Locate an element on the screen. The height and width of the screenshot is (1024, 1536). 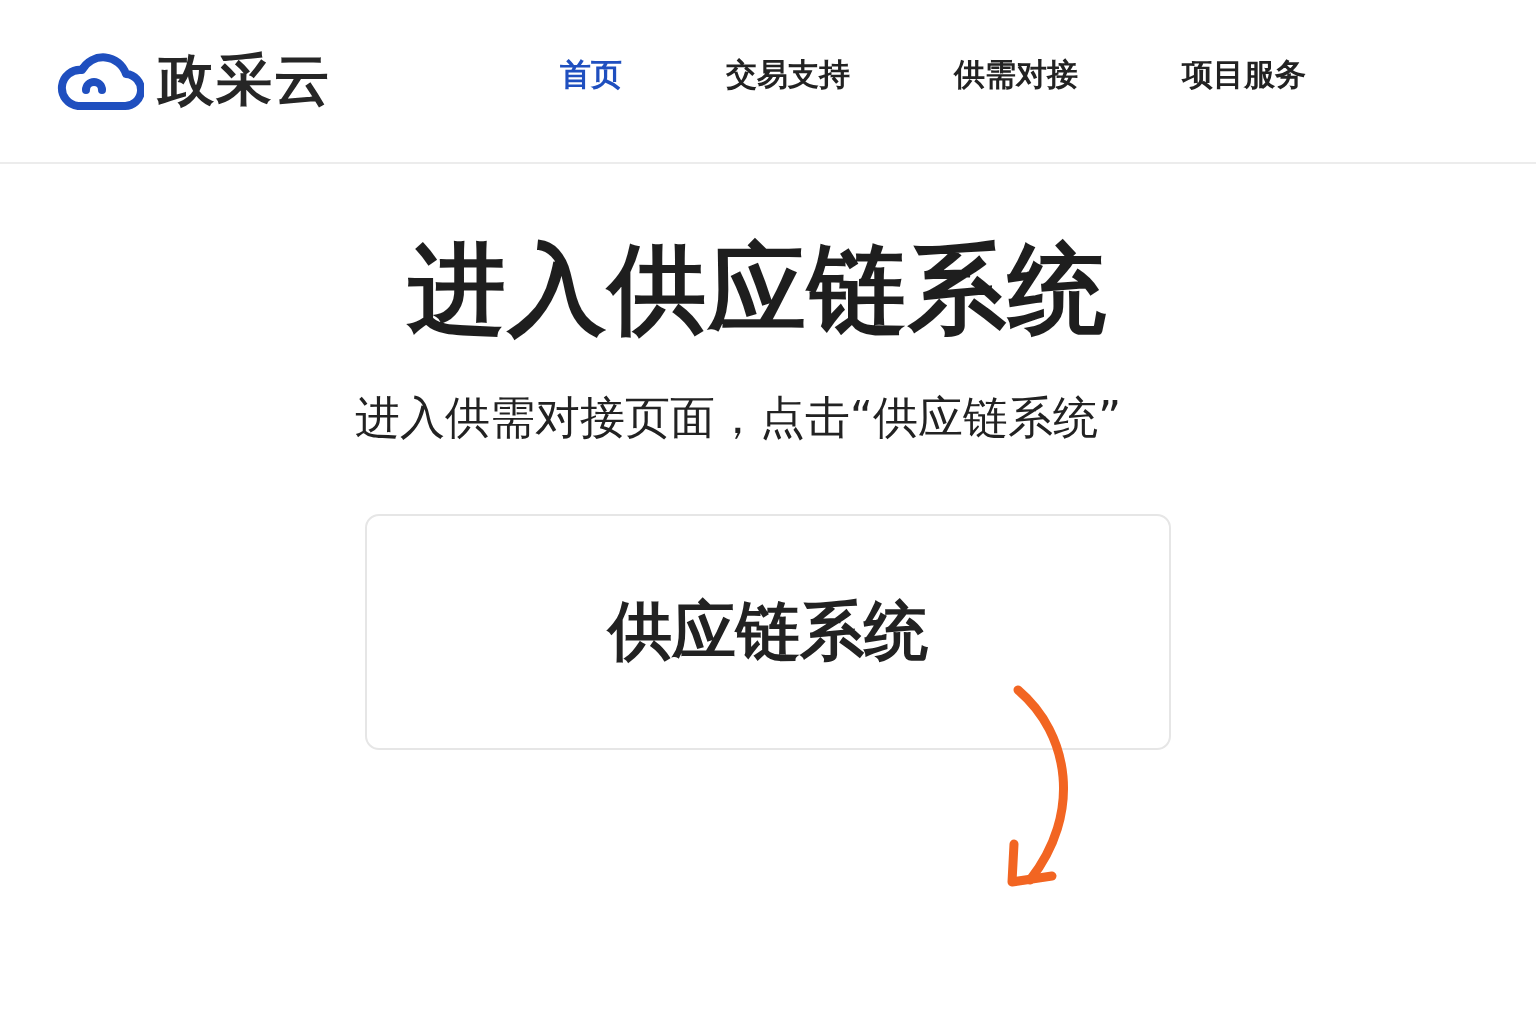
nav-link: 供需对接 is located at coordinates (1016, 75).